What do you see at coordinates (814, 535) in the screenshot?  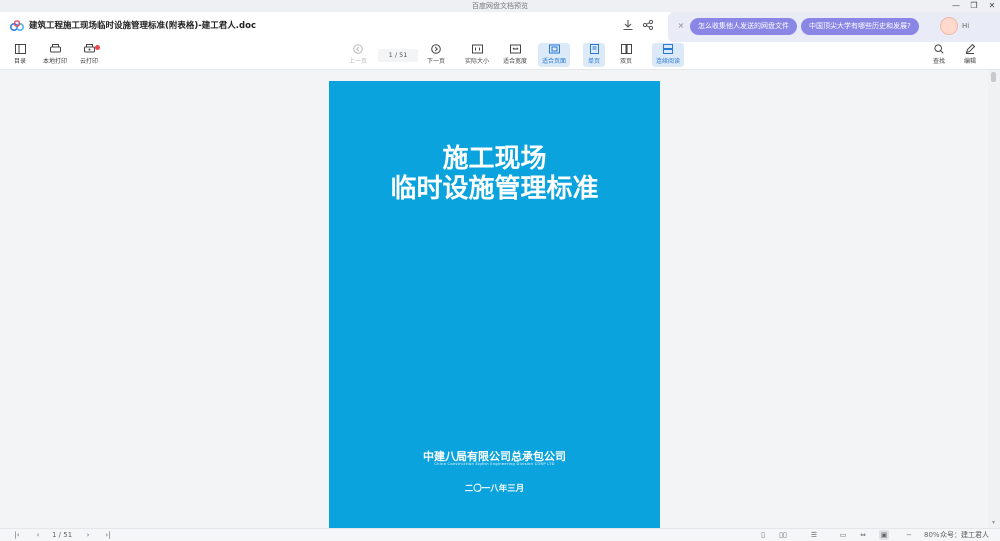 I see `continuous-mode-icon: ☰` at bounding box center [814, 535].